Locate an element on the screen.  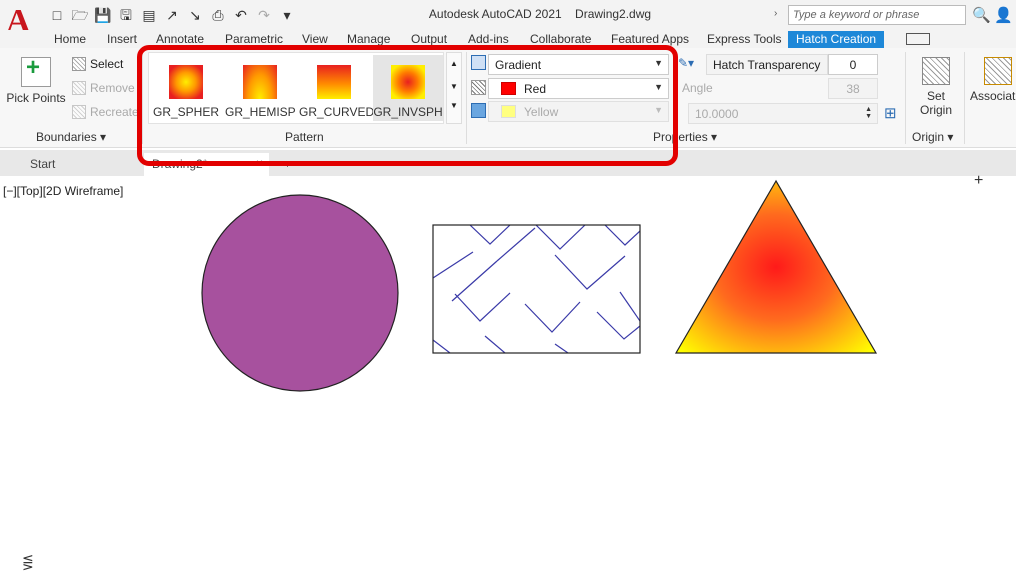
match-properties-icon: ⊞ is located at coordinates (890, 113).